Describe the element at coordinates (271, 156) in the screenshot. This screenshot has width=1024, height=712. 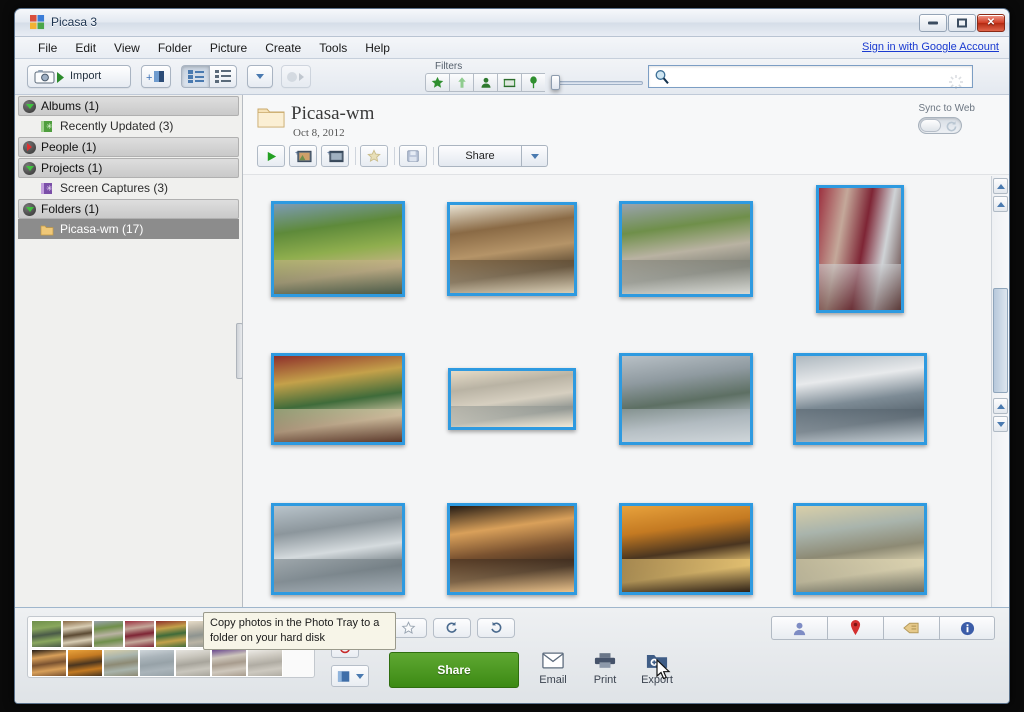
I see `slideshow-play-button` at that location.